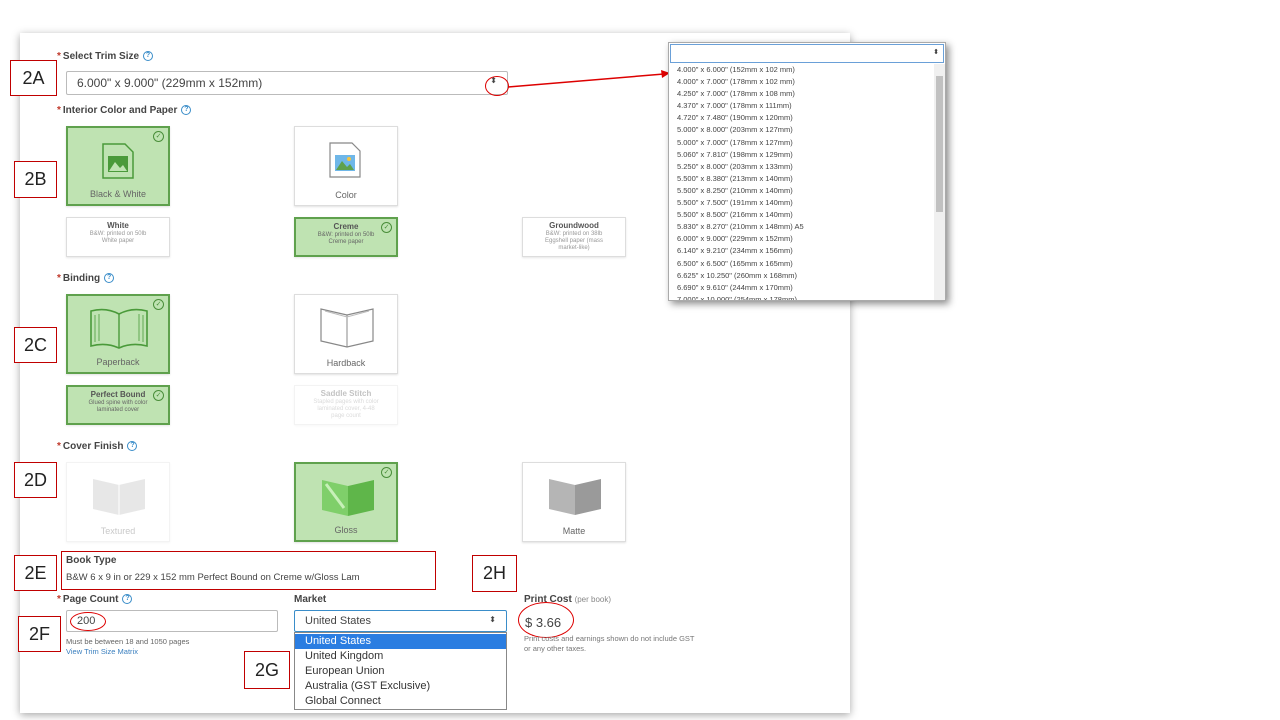 Image resolution: width=1280 pixels, height=720 pixels. What do you see at coordinates (400, 701) in the screenshot?
I see `market-option: Global Connect` at bounding box center [400, 701].